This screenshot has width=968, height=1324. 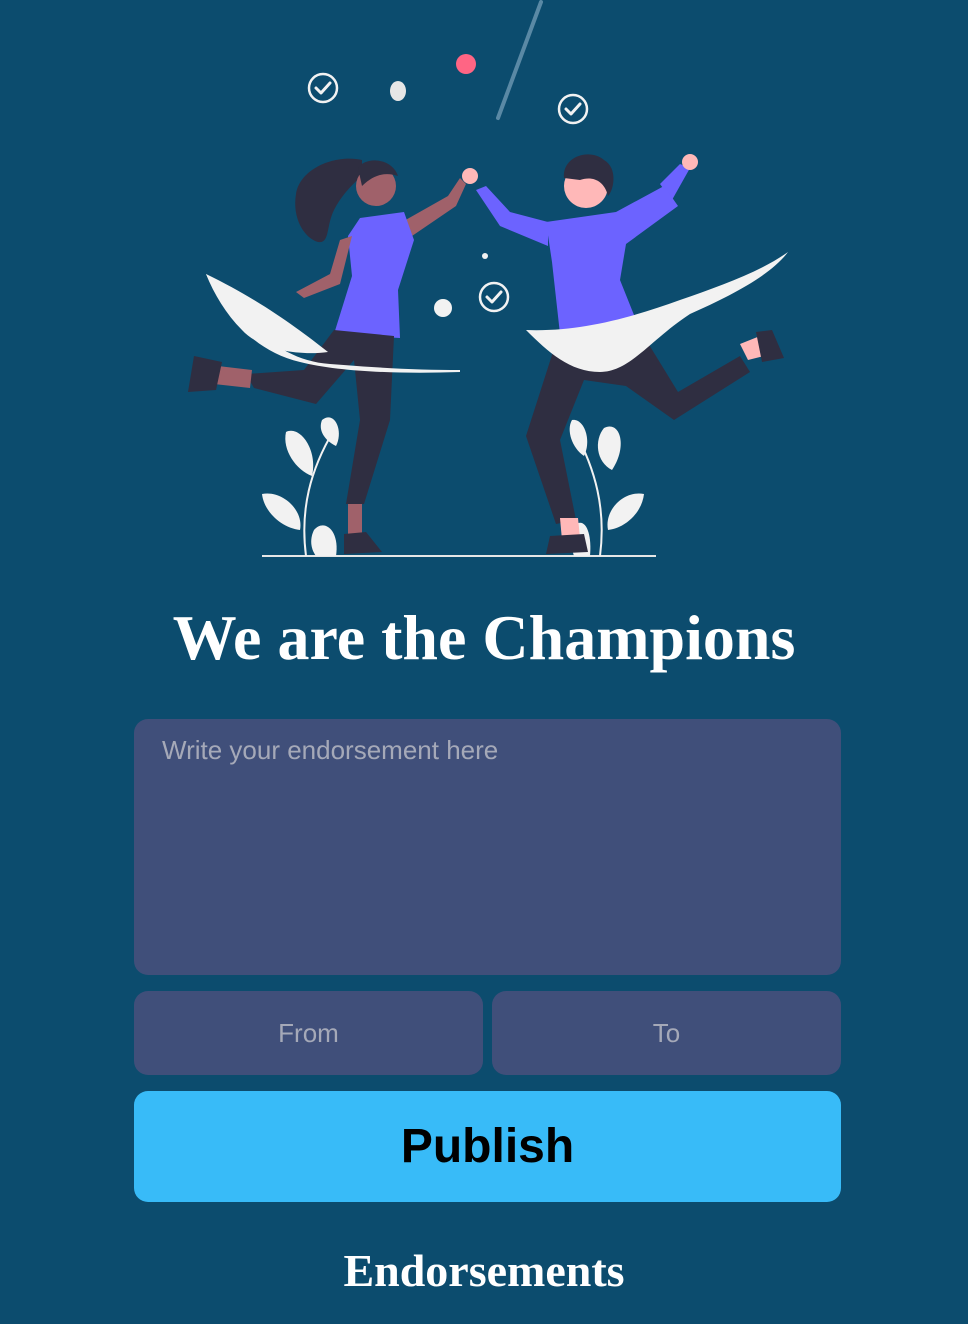 What do you see at coordinates (484, 1270) in the screenshot?
I see `endorsements-heading: Endorsements` at bounding box center [484, 1270].